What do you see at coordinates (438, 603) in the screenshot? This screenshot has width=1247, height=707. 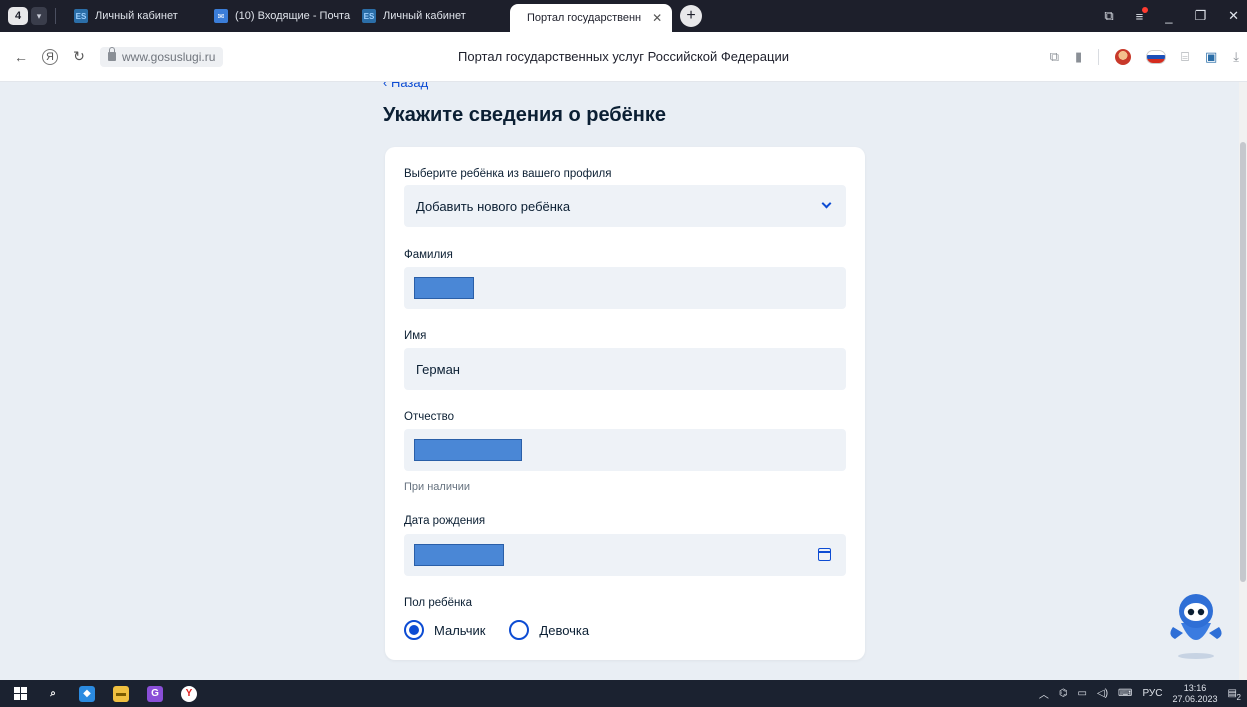 I see `gender-label: Пол ребёнка` at bounding box center [438, 603].